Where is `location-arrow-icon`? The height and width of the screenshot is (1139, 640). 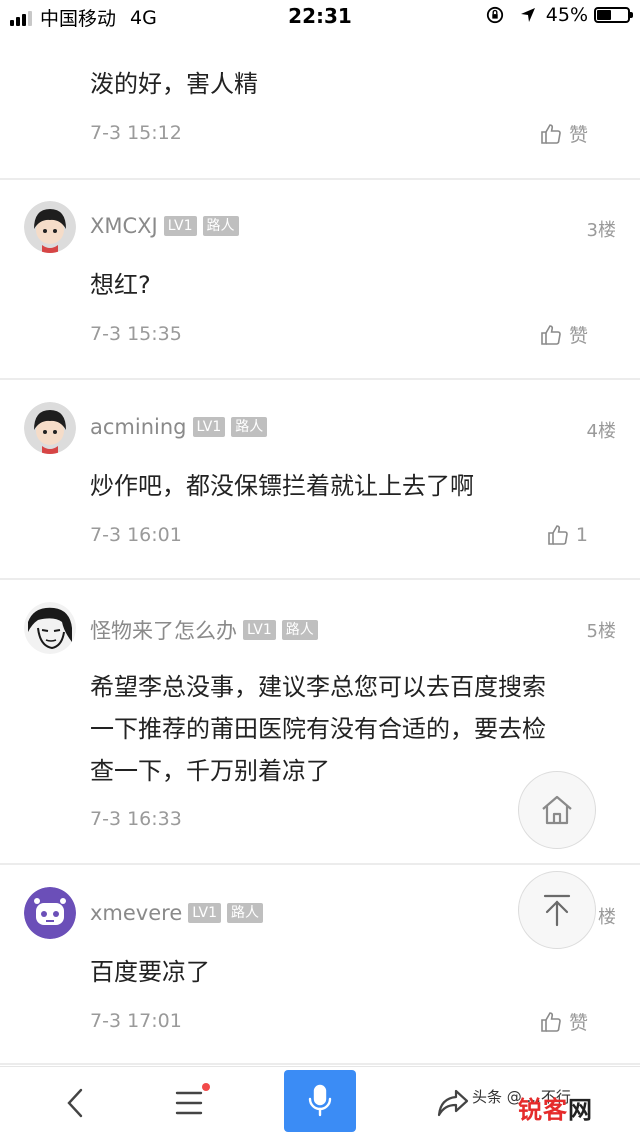
location-arrow-icon is located at coordinates (527, 15).